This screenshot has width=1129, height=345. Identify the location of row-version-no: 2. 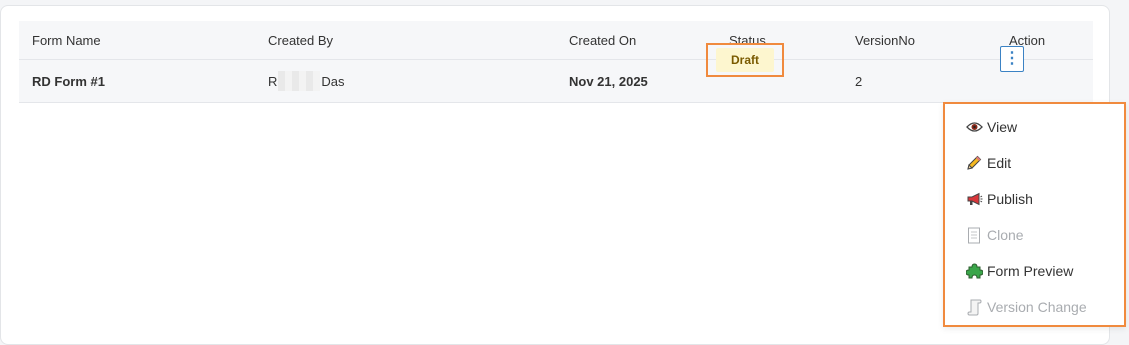
(859, 81).